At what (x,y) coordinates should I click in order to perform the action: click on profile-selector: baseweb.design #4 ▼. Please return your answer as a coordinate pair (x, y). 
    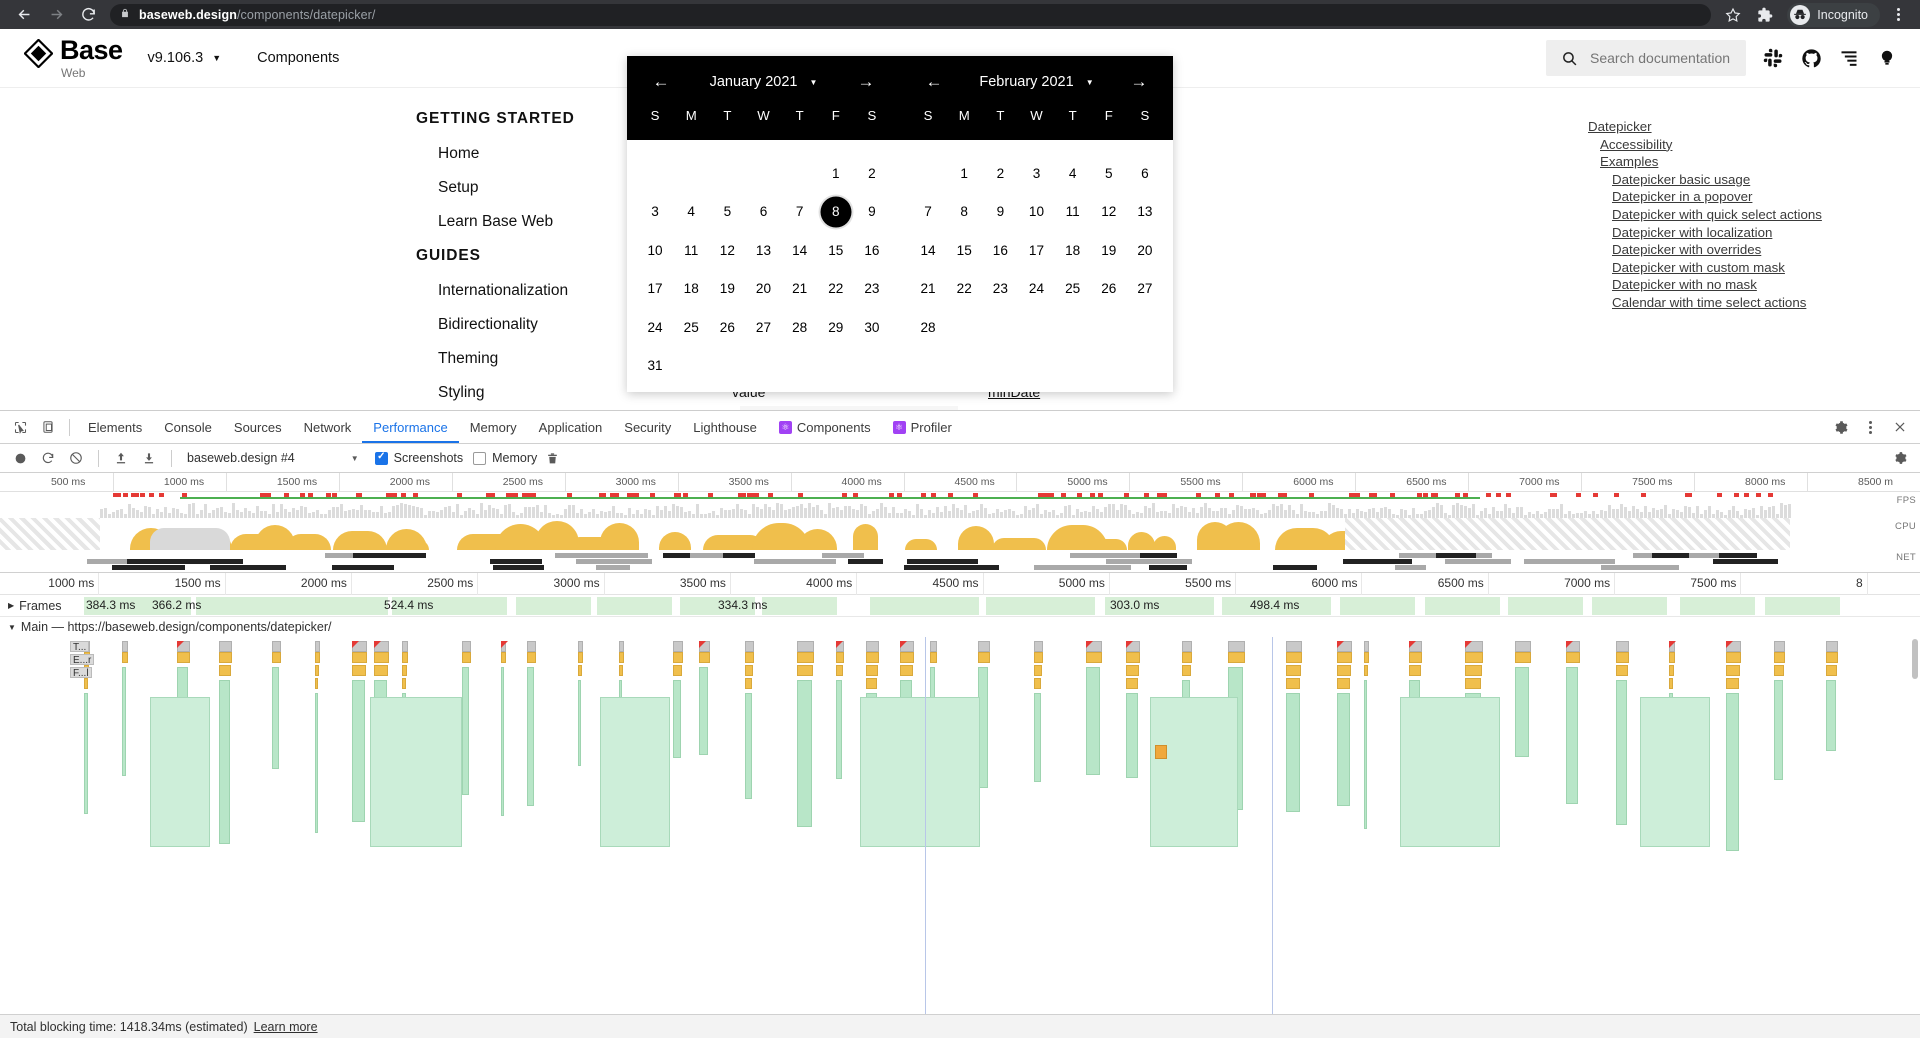
    Looking at the image, I should click on (273, 458).